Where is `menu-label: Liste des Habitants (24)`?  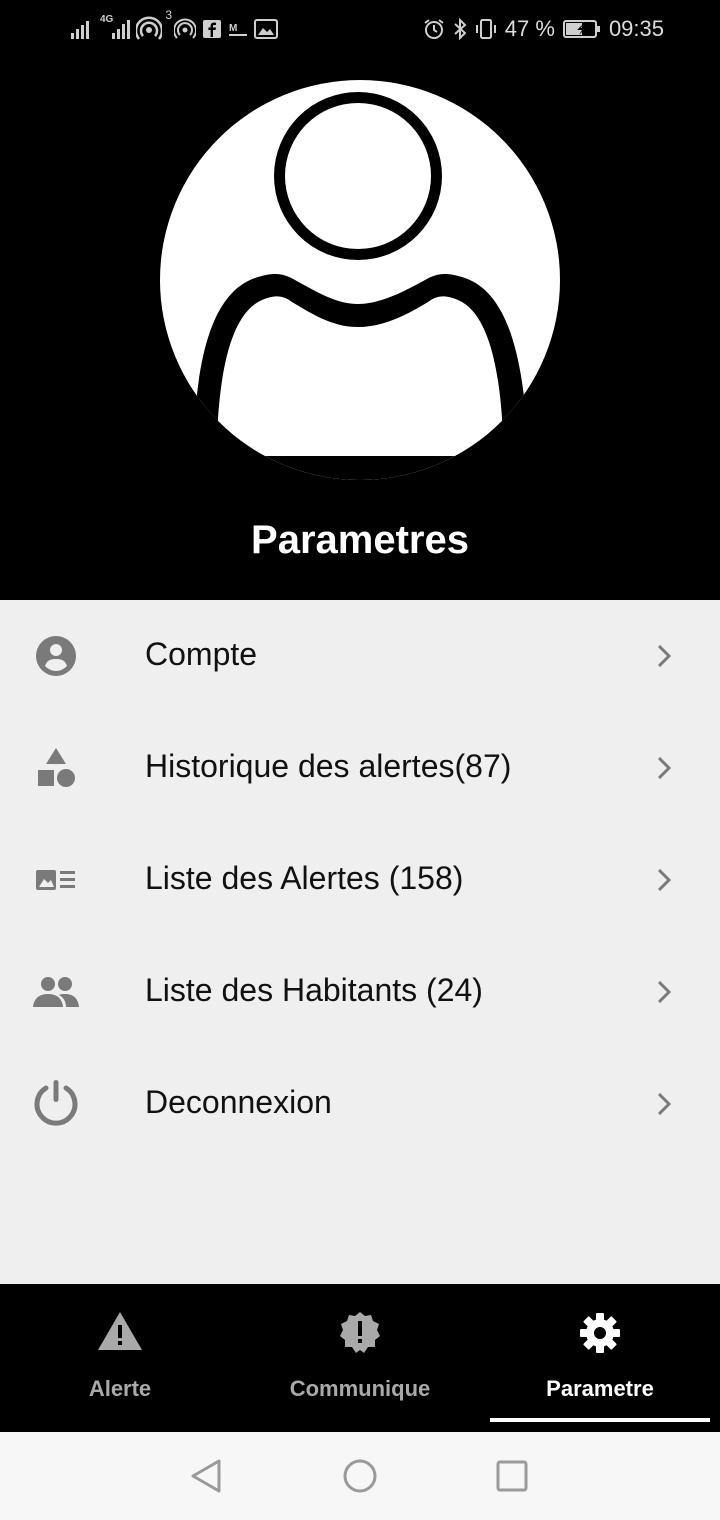
menu-label: Liste des Habitants (24) is located at coordinates (314, 990).